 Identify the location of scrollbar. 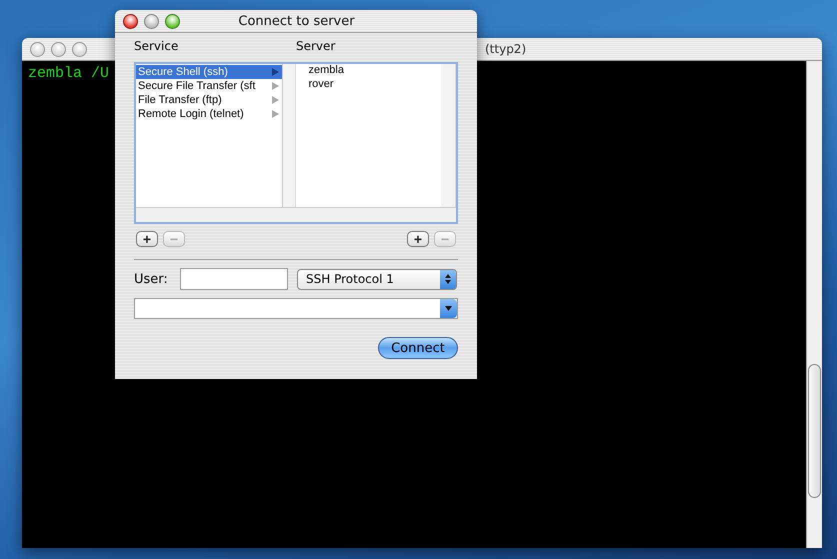
(814, 304).